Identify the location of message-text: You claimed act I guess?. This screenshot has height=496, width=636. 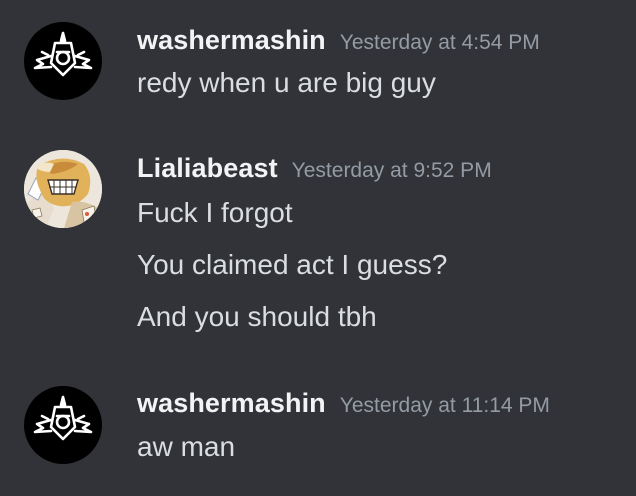
(292, 264).